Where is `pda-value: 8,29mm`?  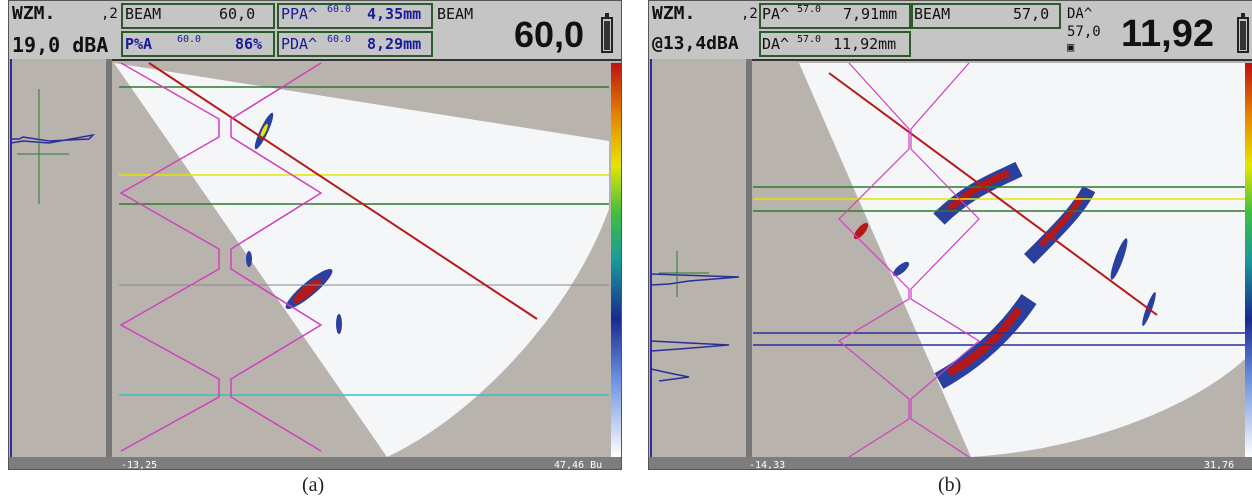 pda-value: 8,29mm is located at coordinates (394, 44).